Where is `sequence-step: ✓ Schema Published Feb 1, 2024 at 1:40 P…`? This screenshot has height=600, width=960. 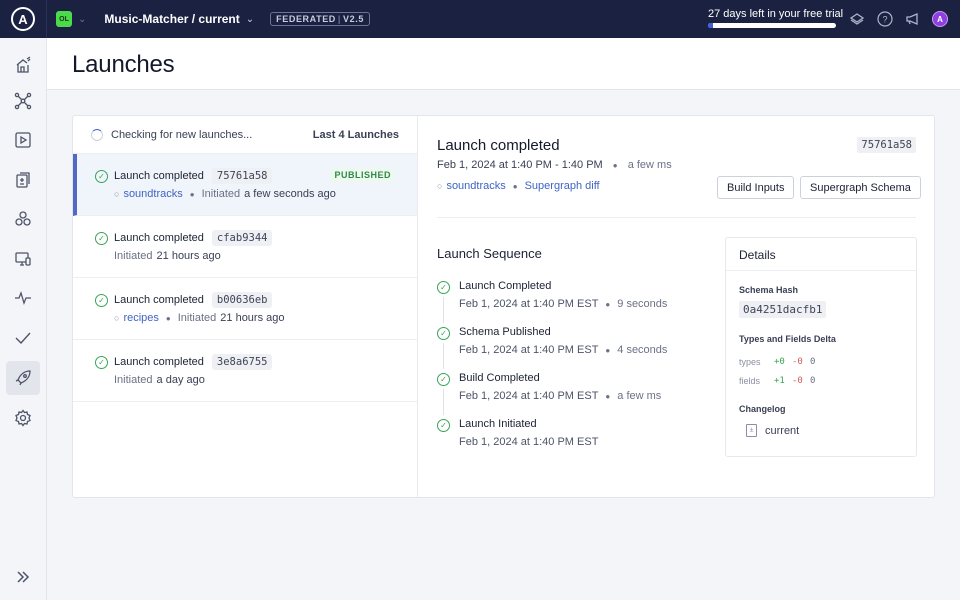
sequence-step: ✓ Schema Published Feb 1, 2024 at 1:40 P… is located at coordinates (567, 349).